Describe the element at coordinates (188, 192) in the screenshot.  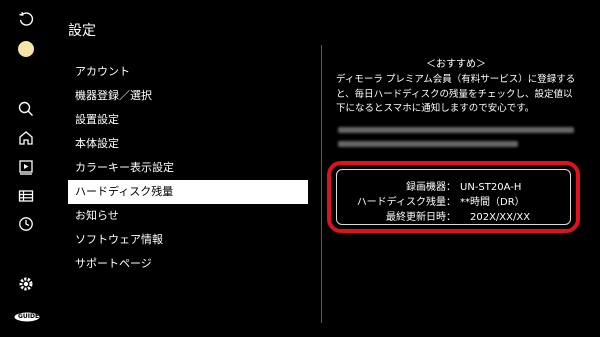
I see `menu-item-hdd-remaining: ハードディスク残量` at that location.